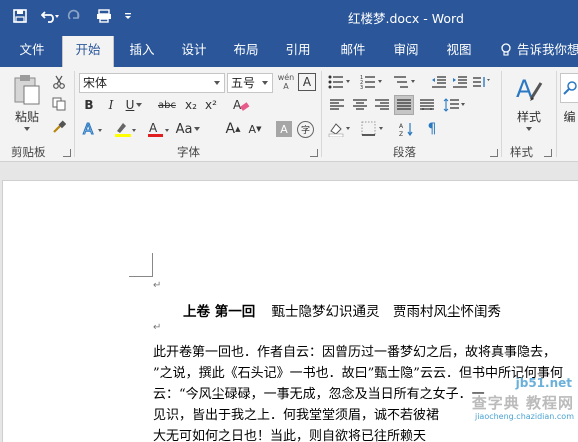 This screenshot has height=442, width=578. What do you see at coordinates (126, 129) in the screenshot?
I see `highlight-color-icon` at bounding box center [126, 129].